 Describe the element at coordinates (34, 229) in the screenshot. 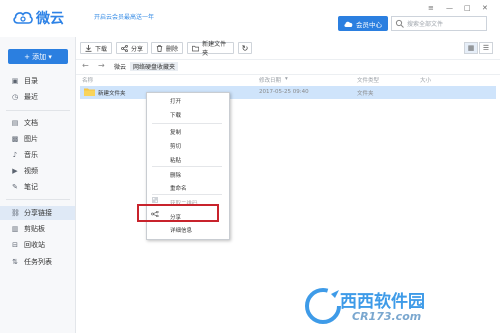

I see `sidebar-item-label: 剪贴板` at that location.